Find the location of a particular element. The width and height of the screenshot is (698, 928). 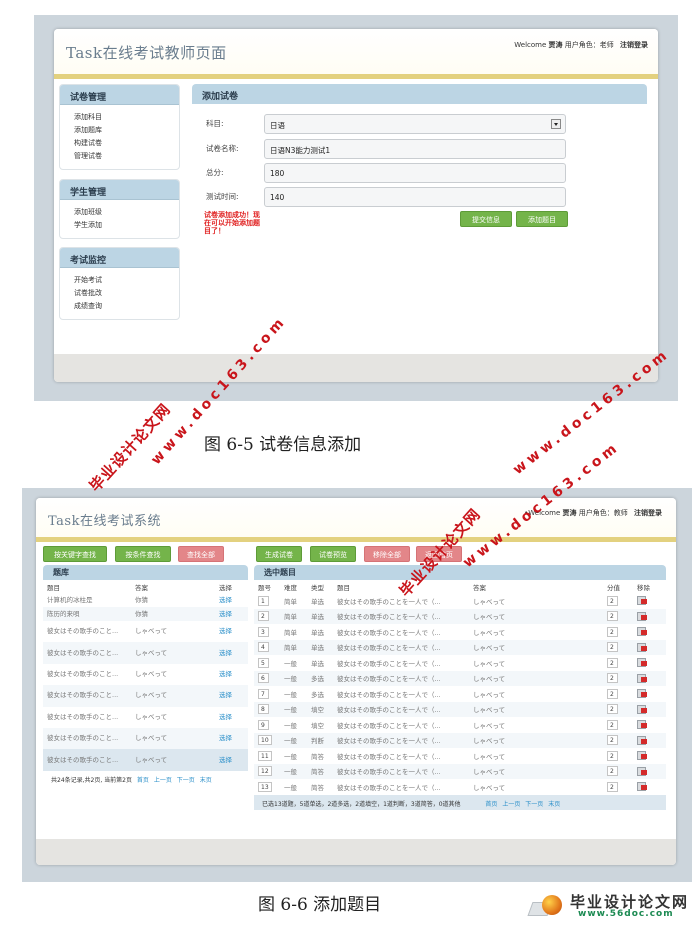

role-value: 老师 is located at coordinates (606, 45).